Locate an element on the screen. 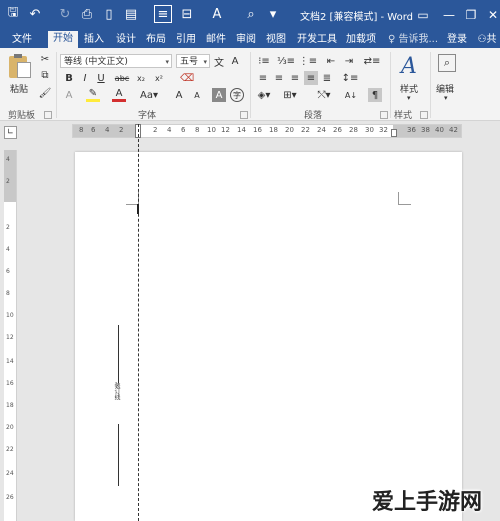  paste-special-icon: ▤ is located at coordinates (131, 14).